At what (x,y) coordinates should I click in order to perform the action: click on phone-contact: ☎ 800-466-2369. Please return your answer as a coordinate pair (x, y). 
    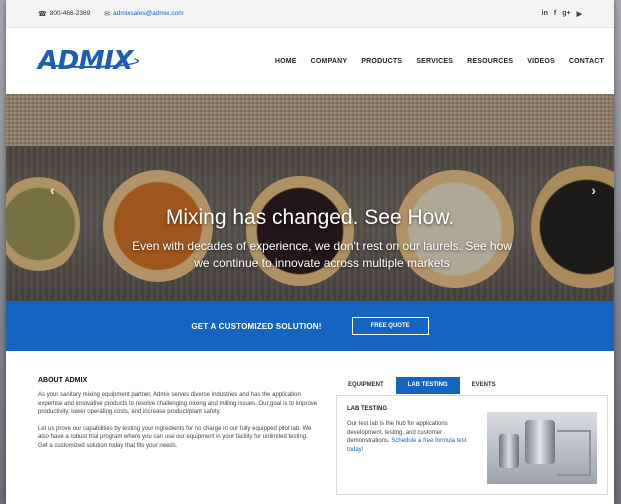
    Looking at the image, I should click on (64, 14).